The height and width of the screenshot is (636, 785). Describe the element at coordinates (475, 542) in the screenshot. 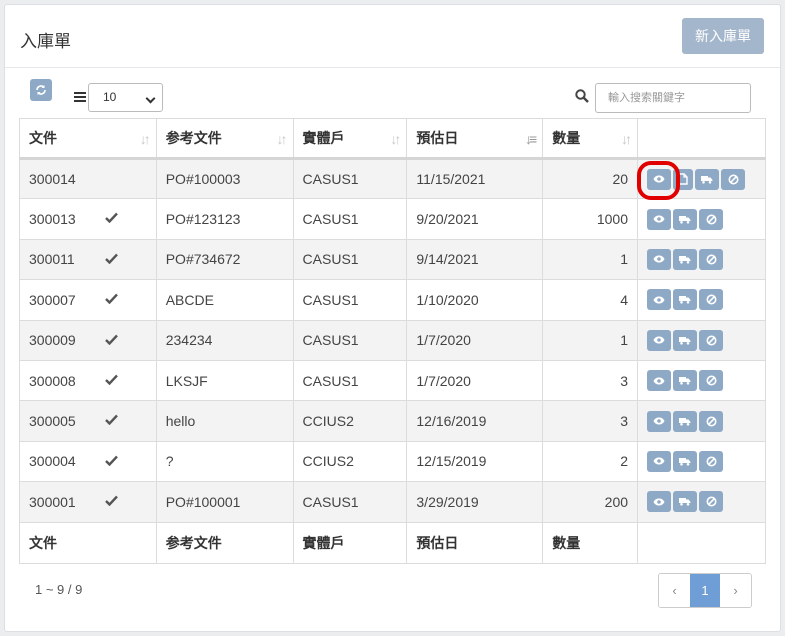

I see `footer-estimated-date: 預估日` at that location.